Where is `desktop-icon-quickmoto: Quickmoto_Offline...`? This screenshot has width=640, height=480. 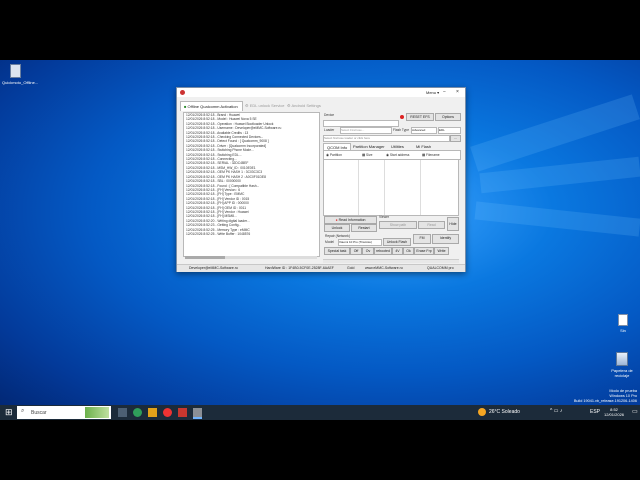 desktop-icon-quickmoto: Quickmoto_Offline... is located at coordinates (20, 74).